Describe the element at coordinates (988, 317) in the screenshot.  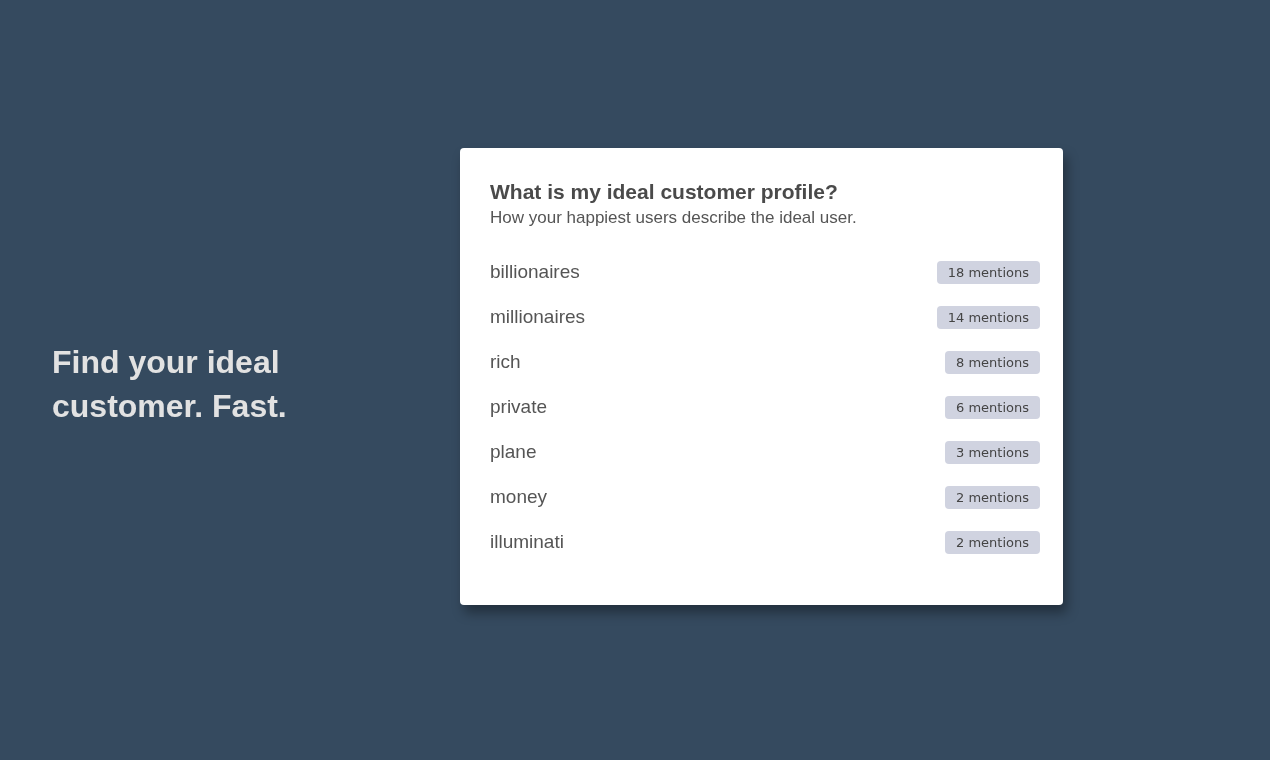
I see `mentions-badge: 14 mentions` at that location.